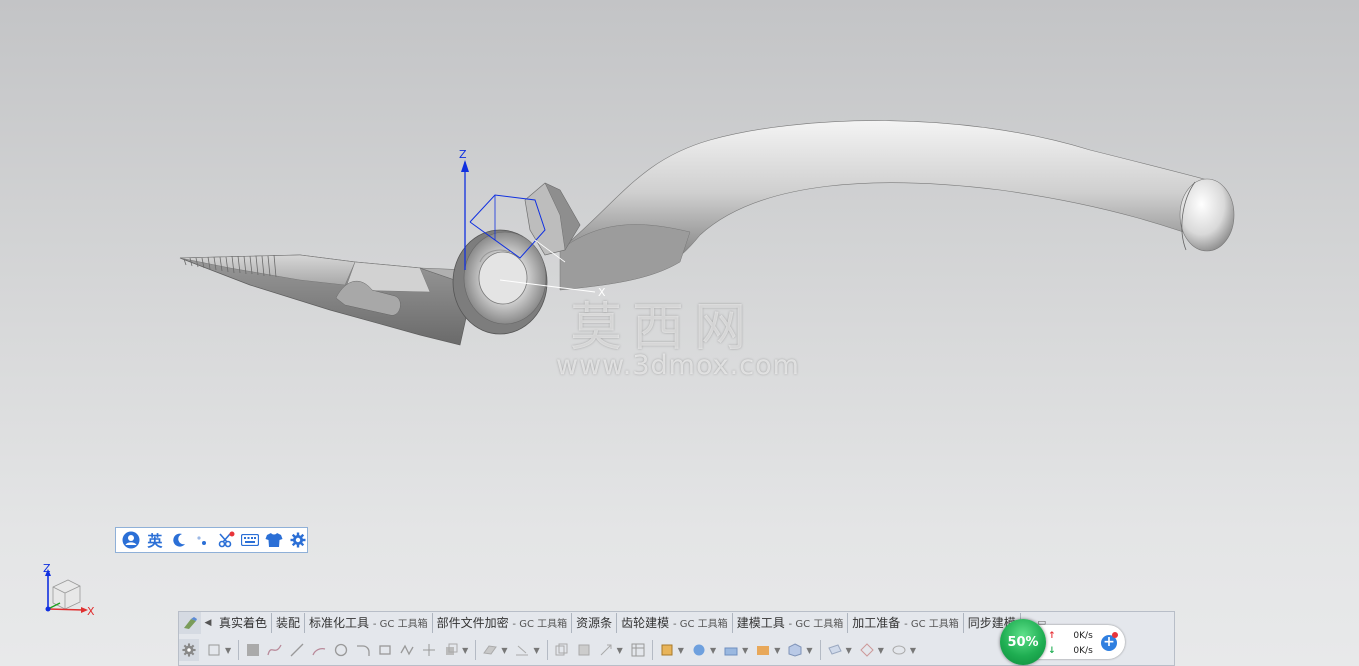 The height and width of the screenshot is (666, 1359). I want to click on shading-dropdown: ▼, so click(713, 650).